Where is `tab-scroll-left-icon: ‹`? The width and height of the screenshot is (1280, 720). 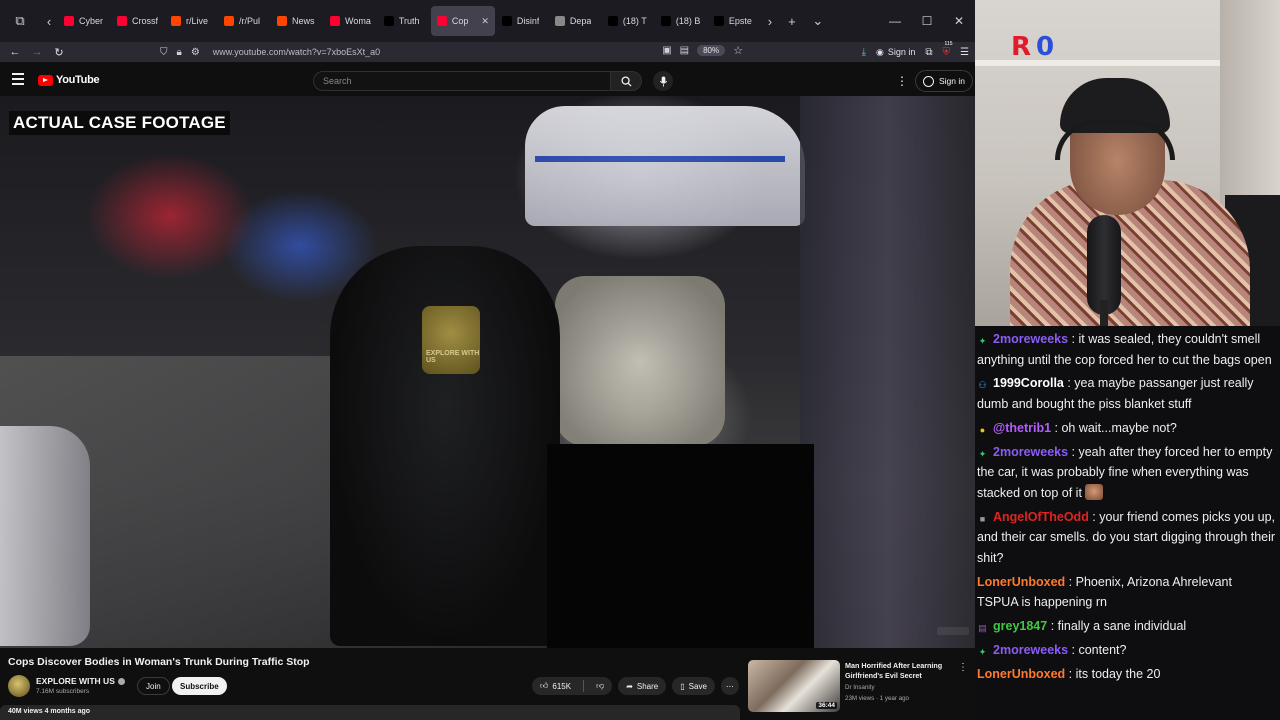
tab-scroll-left-icon: ‹ is located at coordinates (49, 21).